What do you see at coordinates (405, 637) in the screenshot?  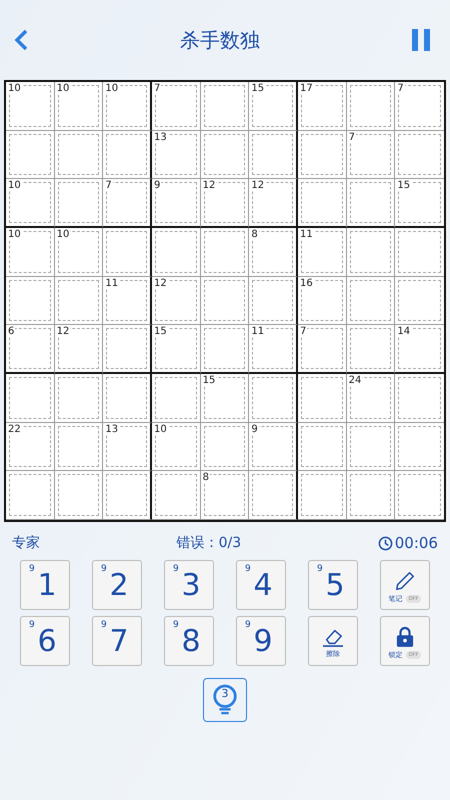 I see `lock-icon` at bounding box center [405, 637].